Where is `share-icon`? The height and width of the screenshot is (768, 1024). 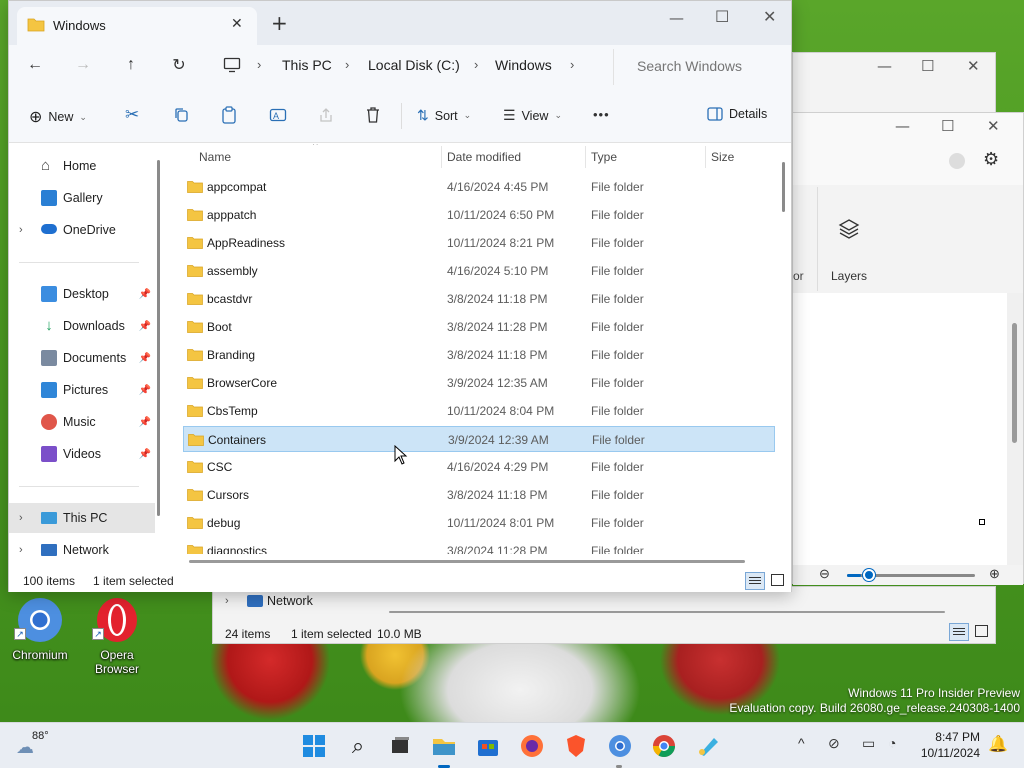
share-icon is located at coordinates (326, 115).